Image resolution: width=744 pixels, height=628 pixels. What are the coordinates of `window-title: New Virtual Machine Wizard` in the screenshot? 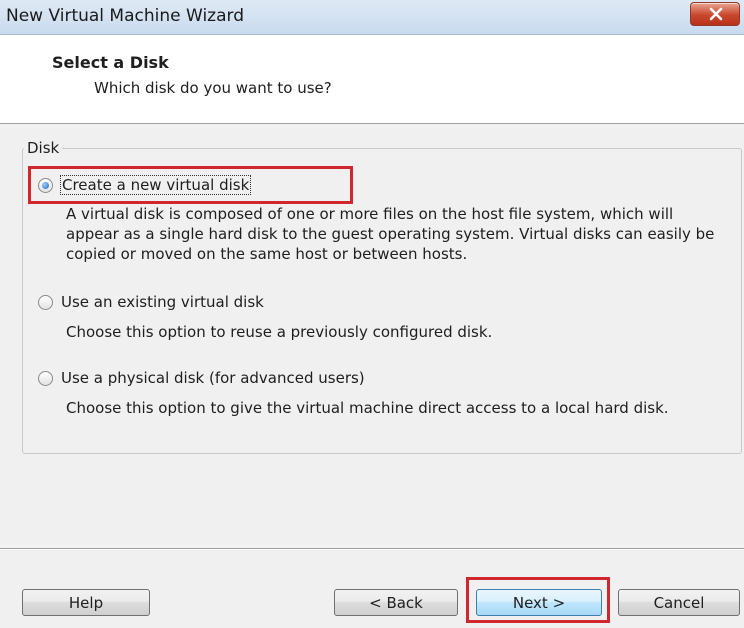 It's located at (125, 16).